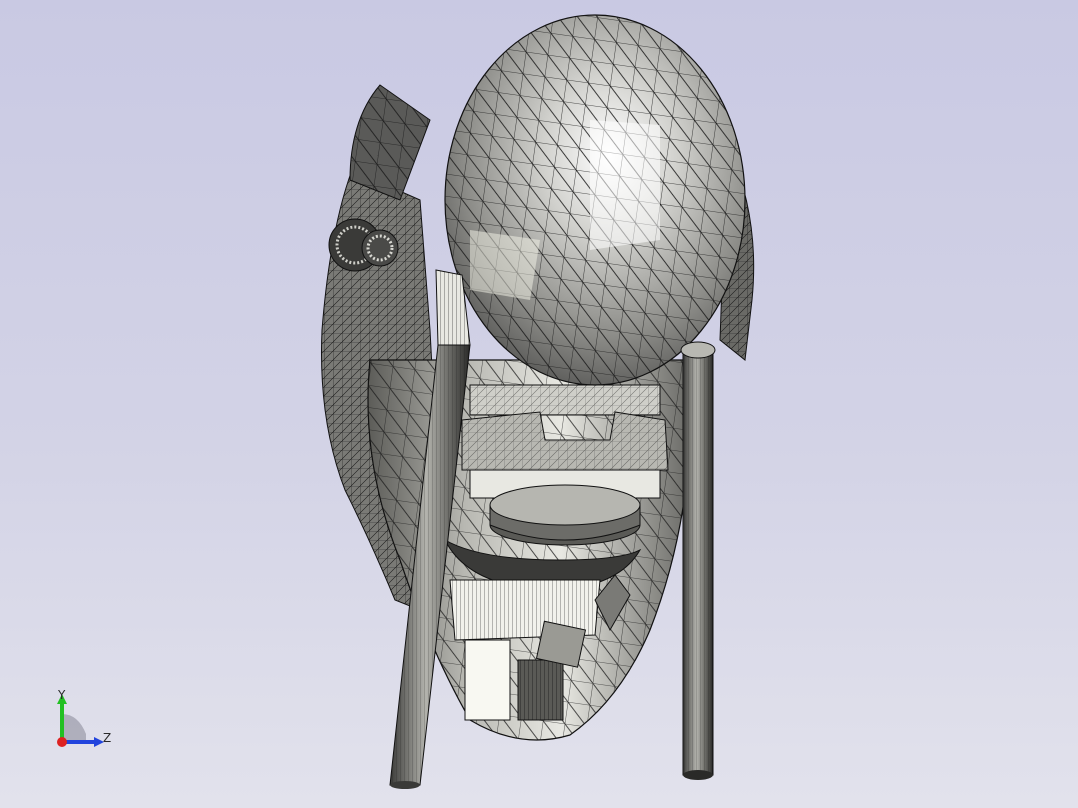 The image size is (1078, 808). Describe the element at coordinates (83, 719) in the screenshot. I see `orientation-triad: Y Z` at that location.